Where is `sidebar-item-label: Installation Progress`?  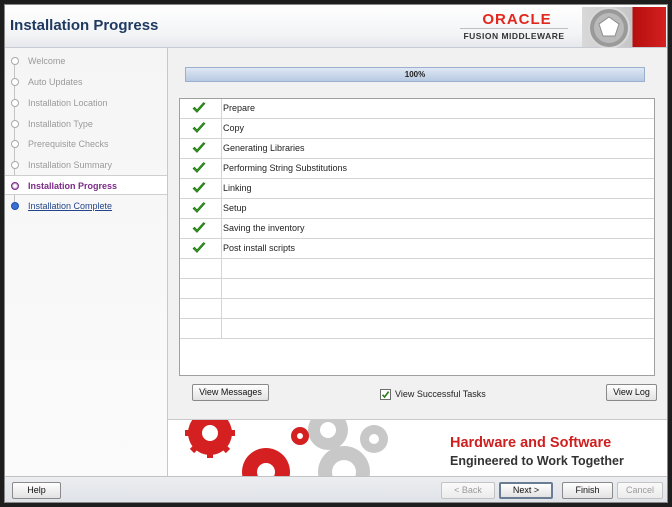
sidebar-item-label: Installation Progress is located at coordinates (73, 186).